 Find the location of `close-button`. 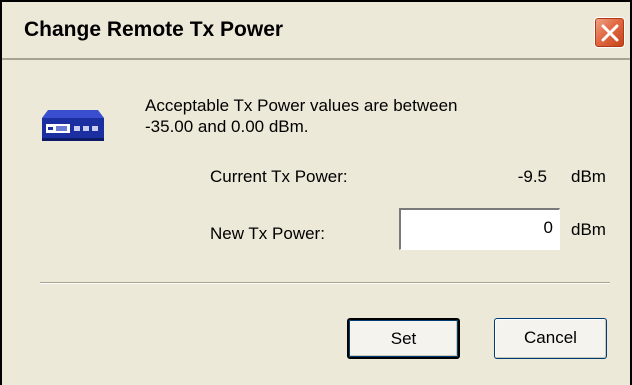

close-button is located at coordinates (609, 32).